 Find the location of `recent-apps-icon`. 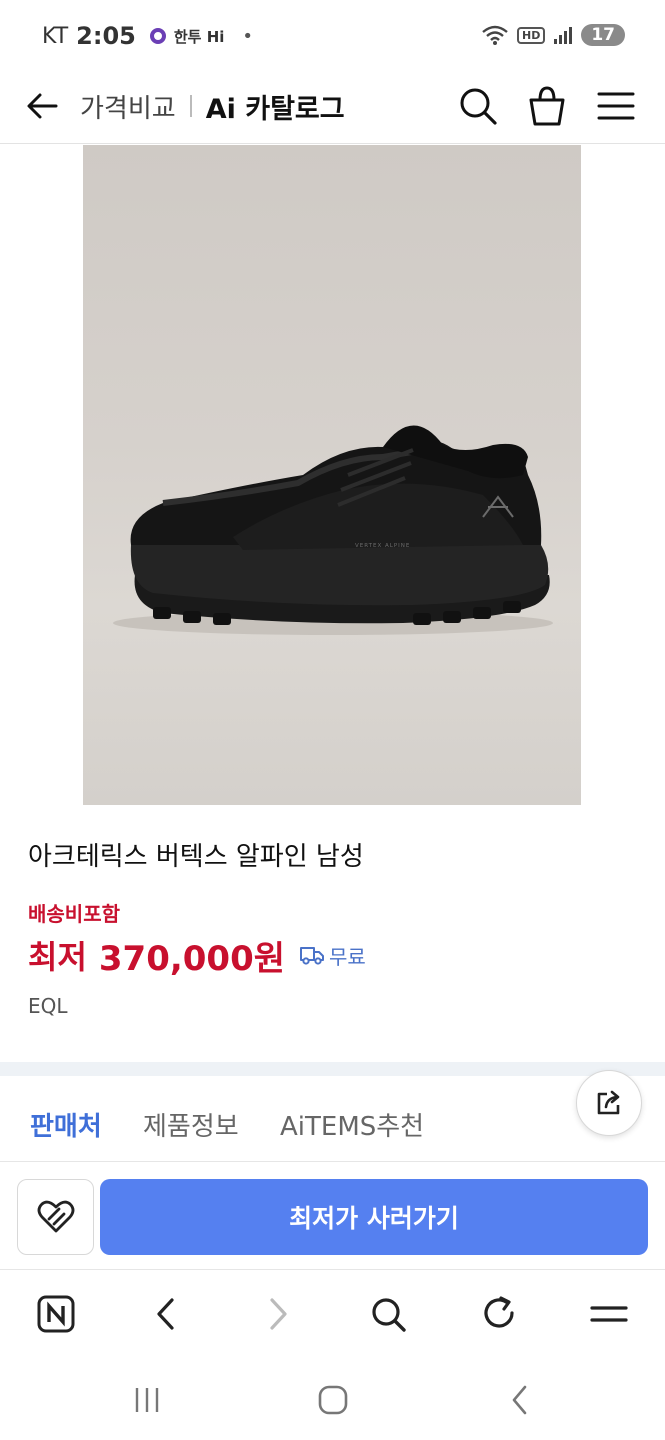

recent-apps-icon is located at coordinates (147, 1400).